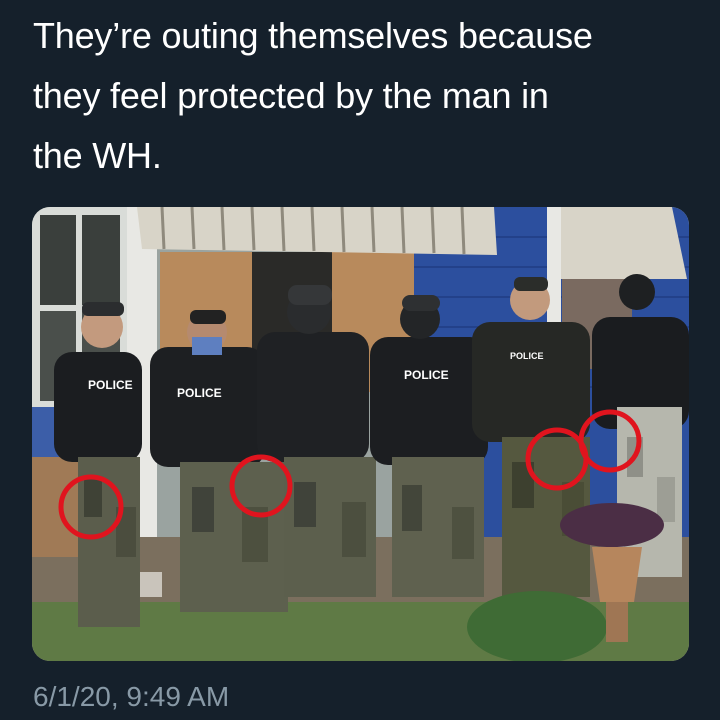  Describe the element at coordinates (612, 525) in the screenshot. I see `planter-flowers` at that location.